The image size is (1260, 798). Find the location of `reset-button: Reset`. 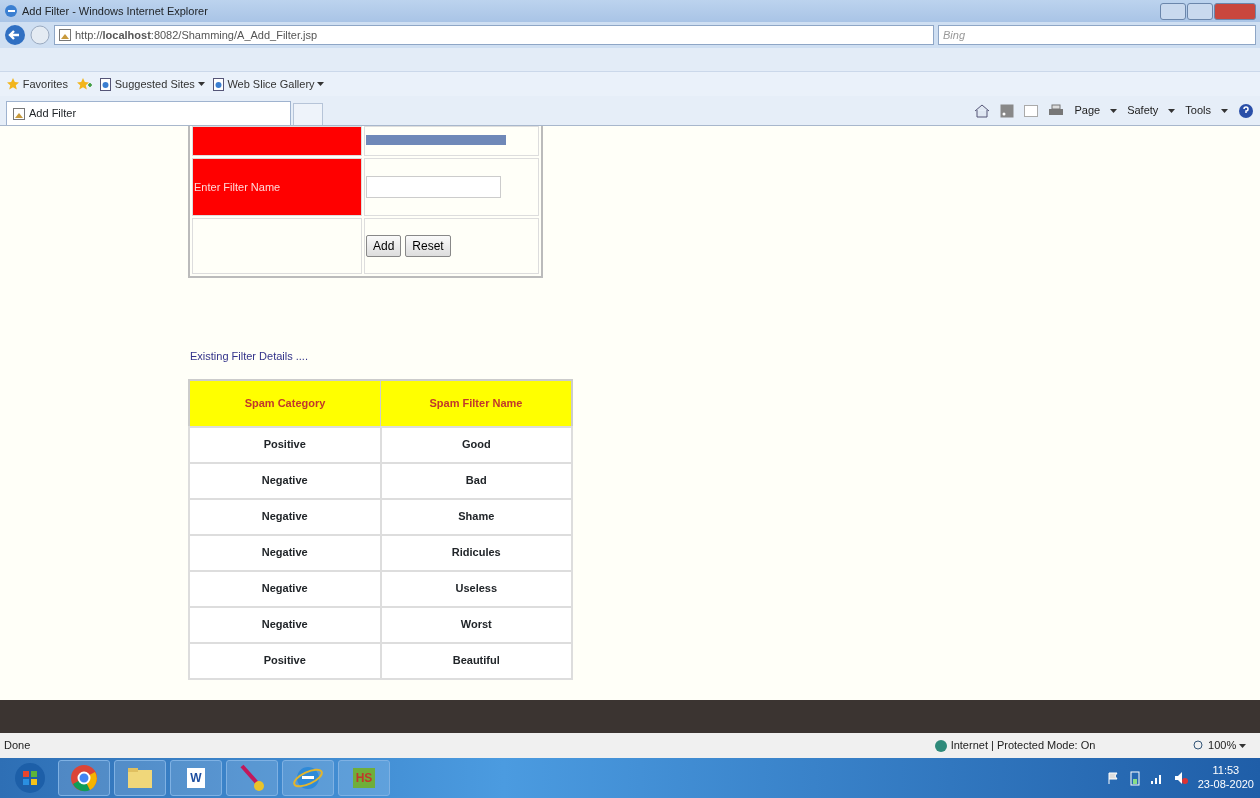

reset-button: Reset is located at coordinates (428, 246).